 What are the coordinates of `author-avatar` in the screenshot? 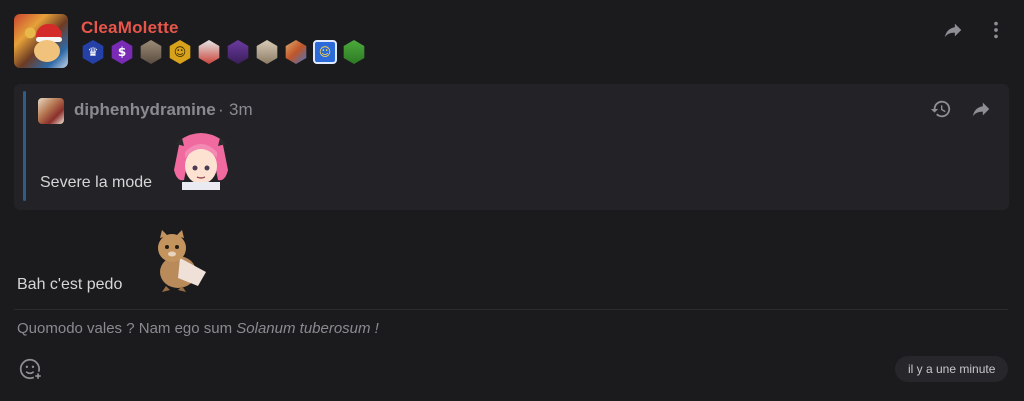 It's located at (41, 41).